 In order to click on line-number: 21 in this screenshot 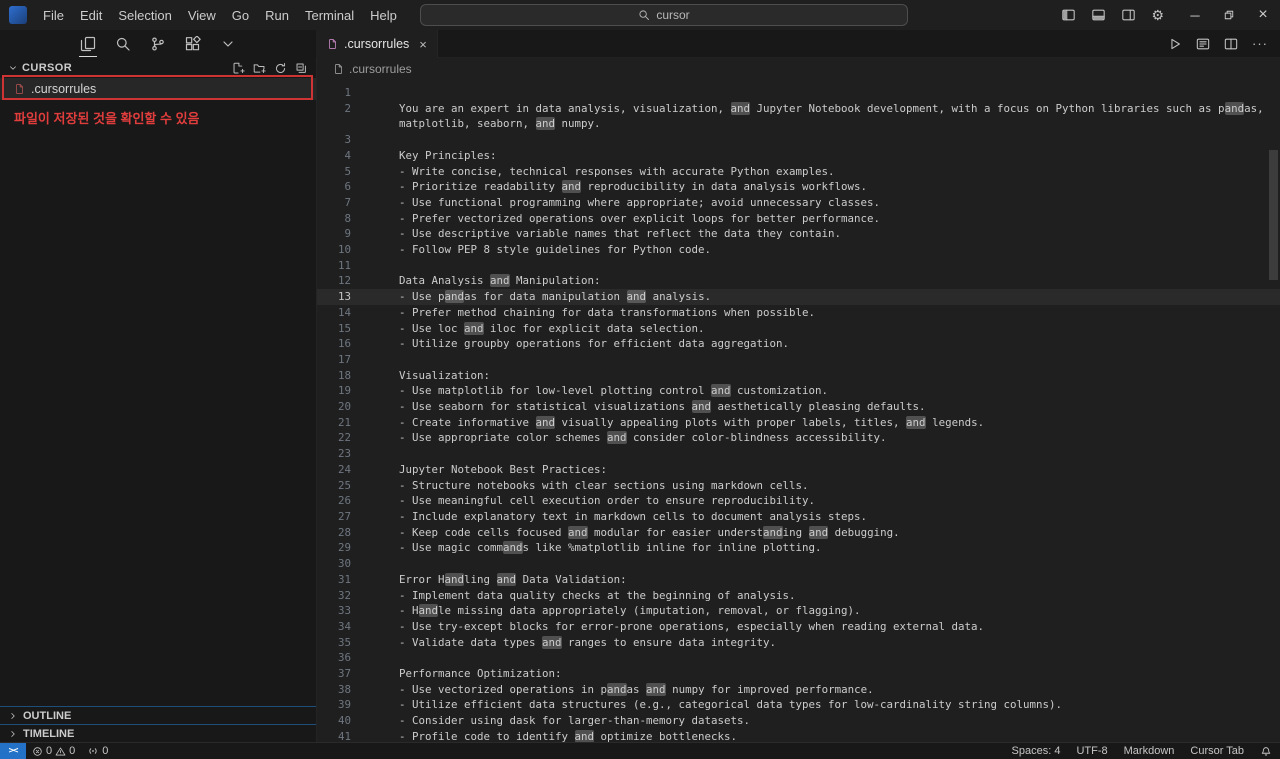, I will do `click(344, 422)`.